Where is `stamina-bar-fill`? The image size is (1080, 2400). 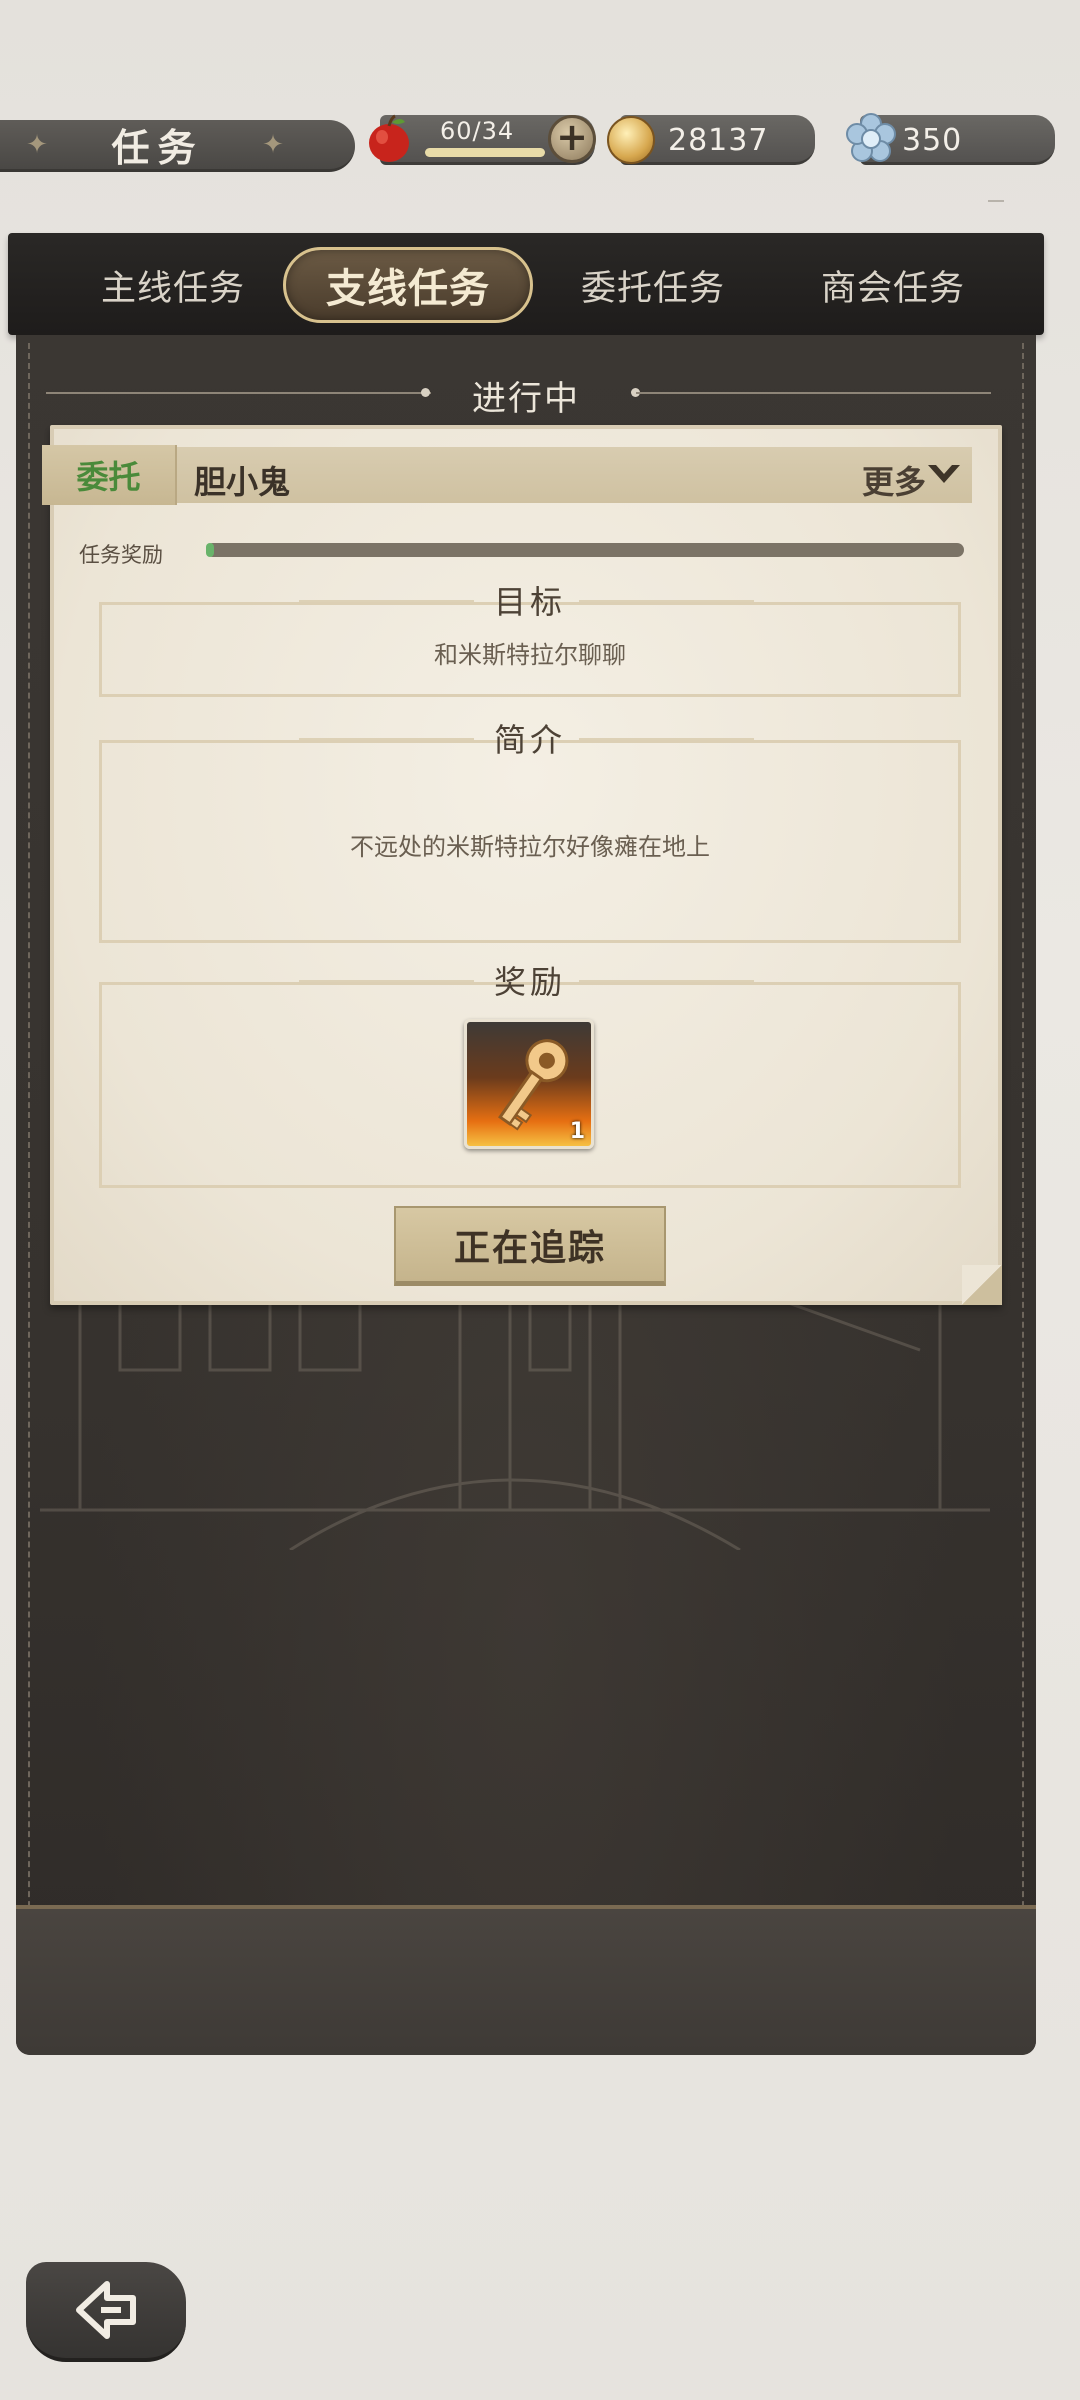 stamina-bar-fill is located at coordinates (485, 152).